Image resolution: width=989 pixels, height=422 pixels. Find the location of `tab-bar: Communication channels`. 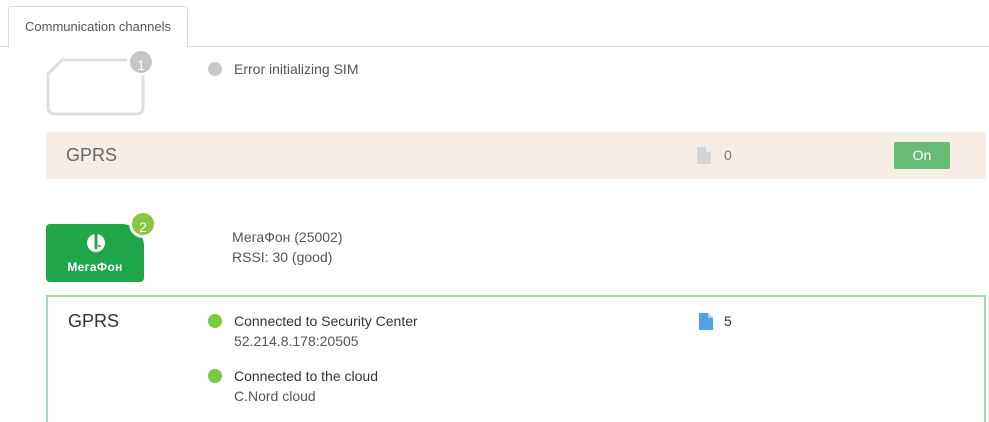

tab-bar: Communication channels is located at coordinates (494, 24).